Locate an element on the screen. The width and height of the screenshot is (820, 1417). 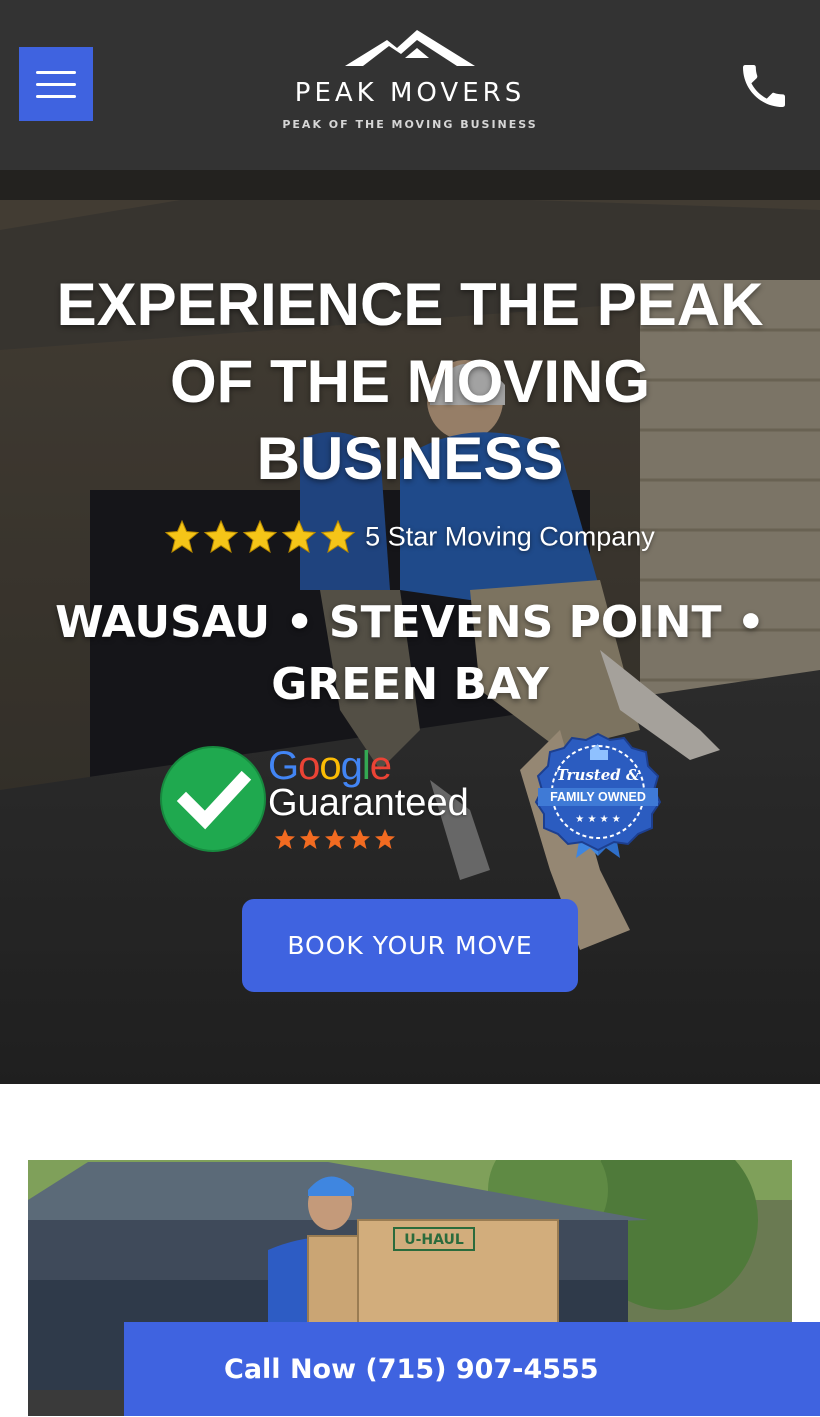
brand-name: PEAK MOVERS is located at coordinates (410, 93).